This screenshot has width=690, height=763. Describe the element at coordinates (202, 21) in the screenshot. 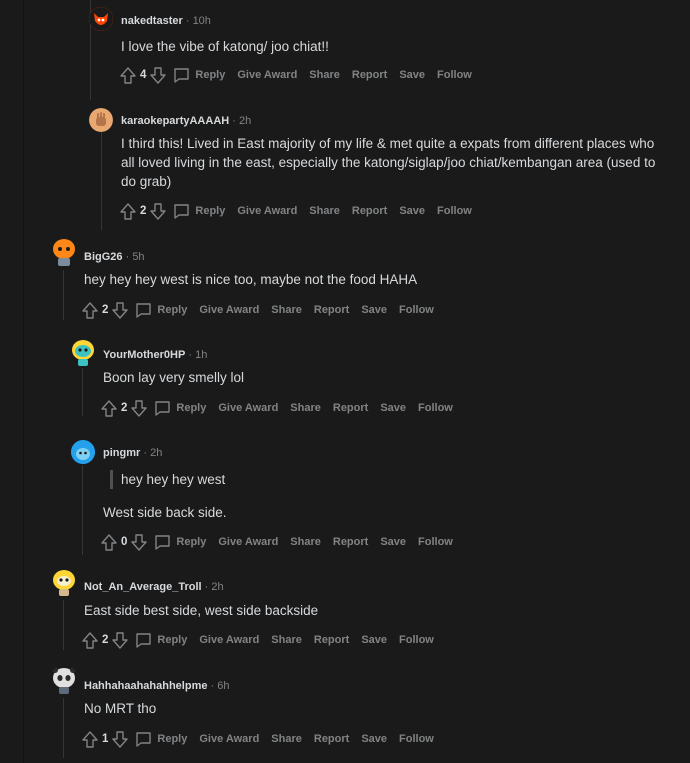

I see `timestamp: 10h` at that location.